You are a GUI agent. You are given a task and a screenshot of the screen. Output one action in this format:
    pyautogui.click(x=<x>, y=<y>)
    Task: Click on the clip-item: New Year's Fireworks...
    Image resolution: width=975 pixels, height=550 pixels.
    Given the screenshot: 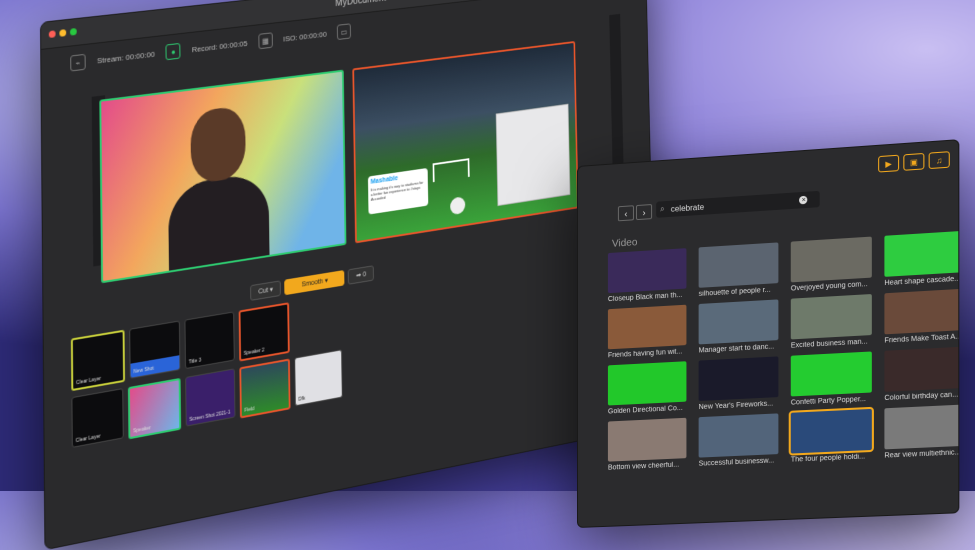 What is the action you would take?
    pyautogui.click(x=738, y=384)
    